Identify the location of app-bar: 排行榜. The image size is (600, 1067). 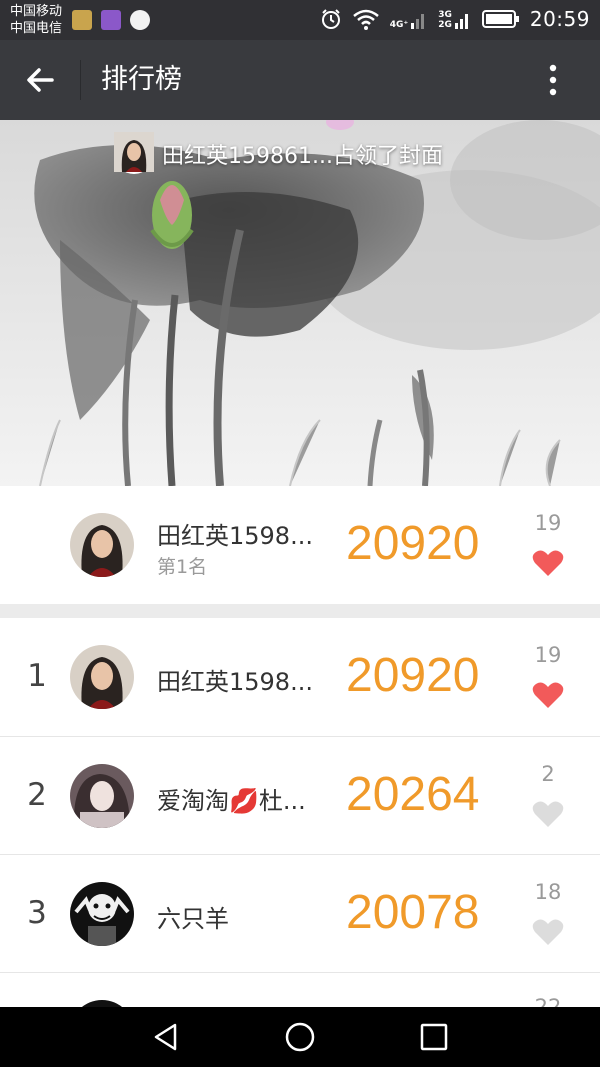
(300, 80).